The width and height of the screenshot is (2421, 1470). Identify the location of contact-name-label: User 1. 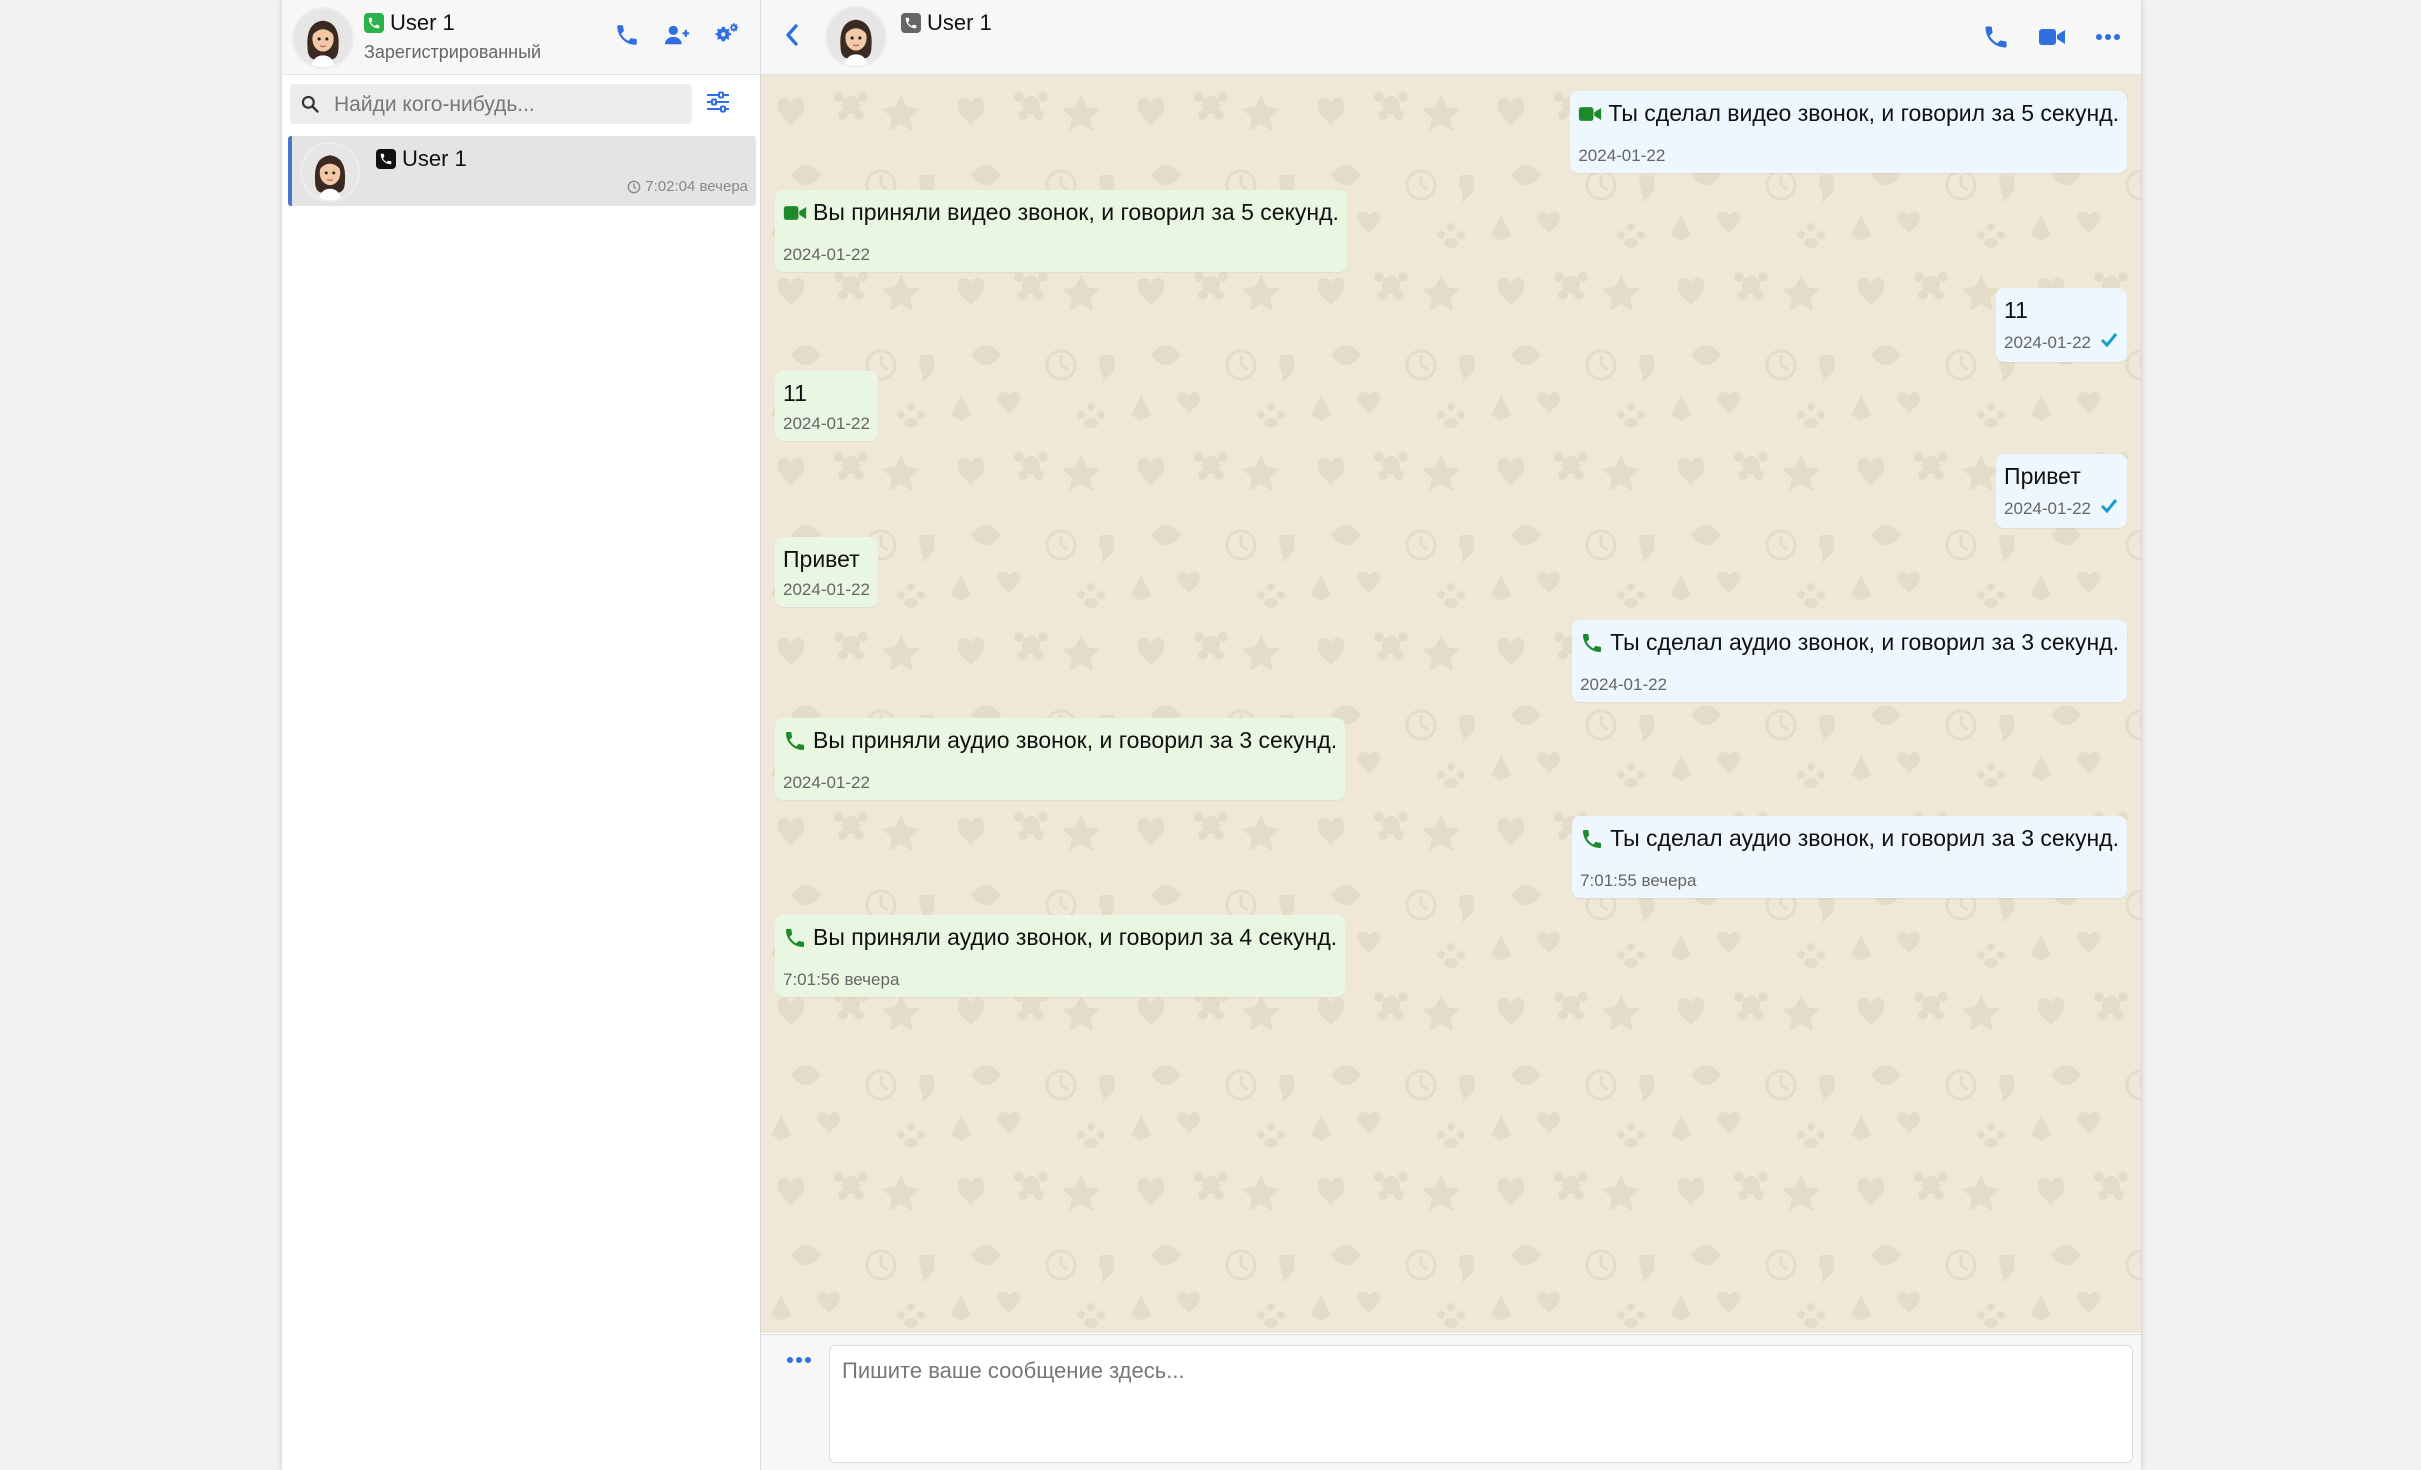
(434, 158).